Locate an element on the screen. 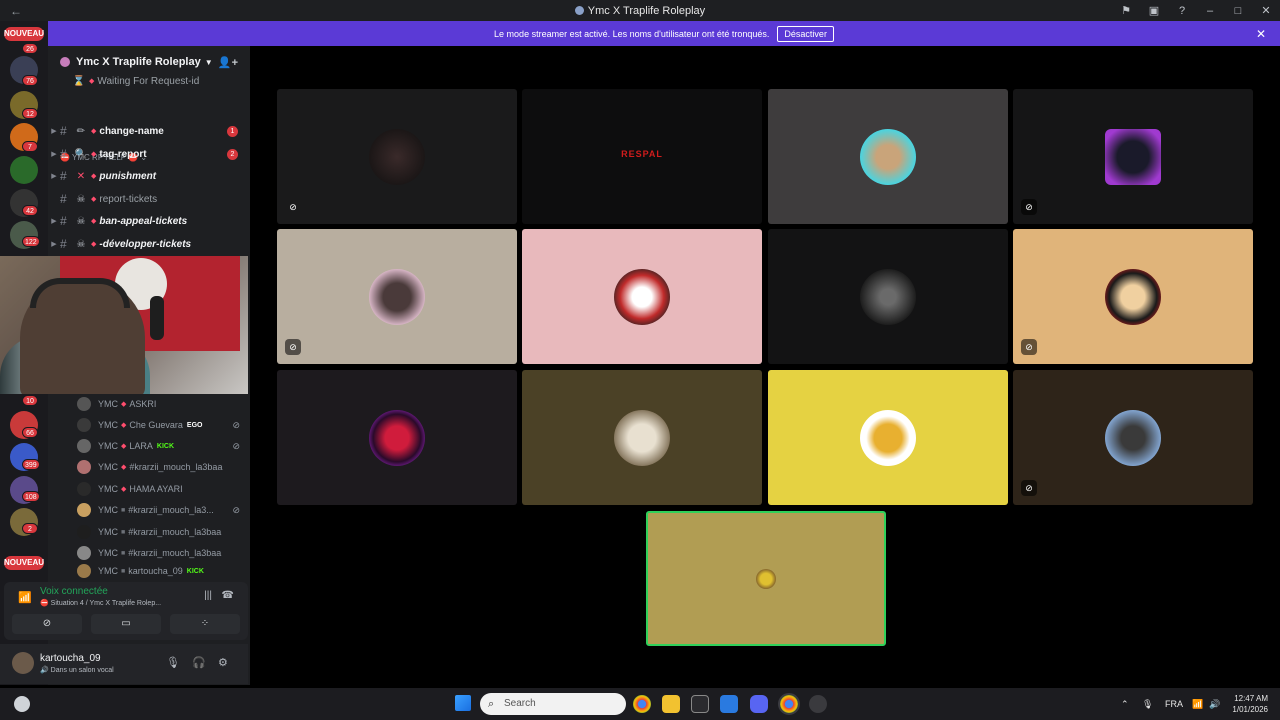 The image size is (1280, 720). kick-badge: KICK is located at coordinates (195, 571).